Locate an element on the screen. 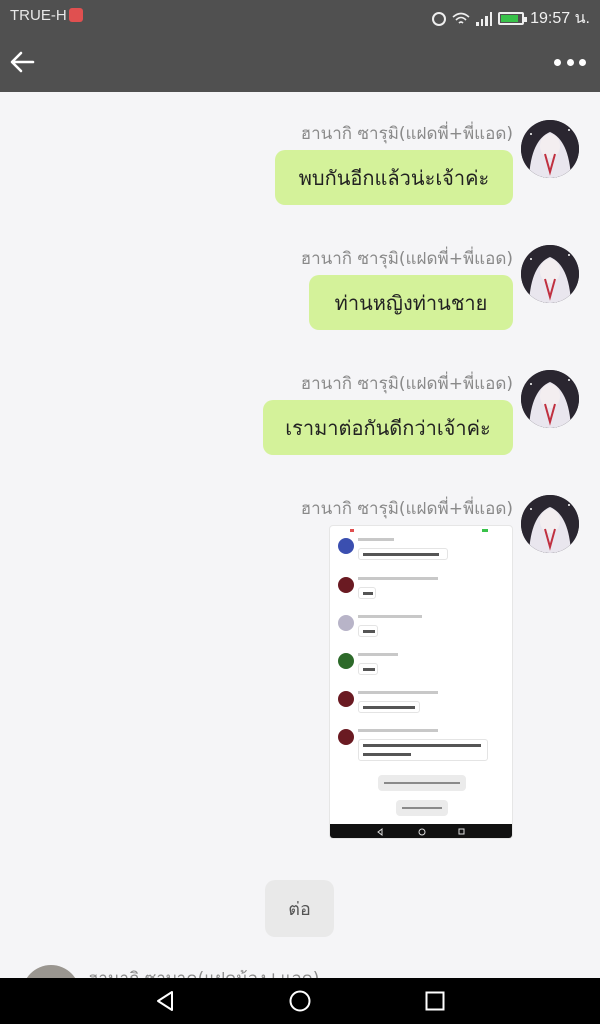 The height and width of the screenshot is (1024, 600). recents-square-icon is located at coordinates (435, 1001).